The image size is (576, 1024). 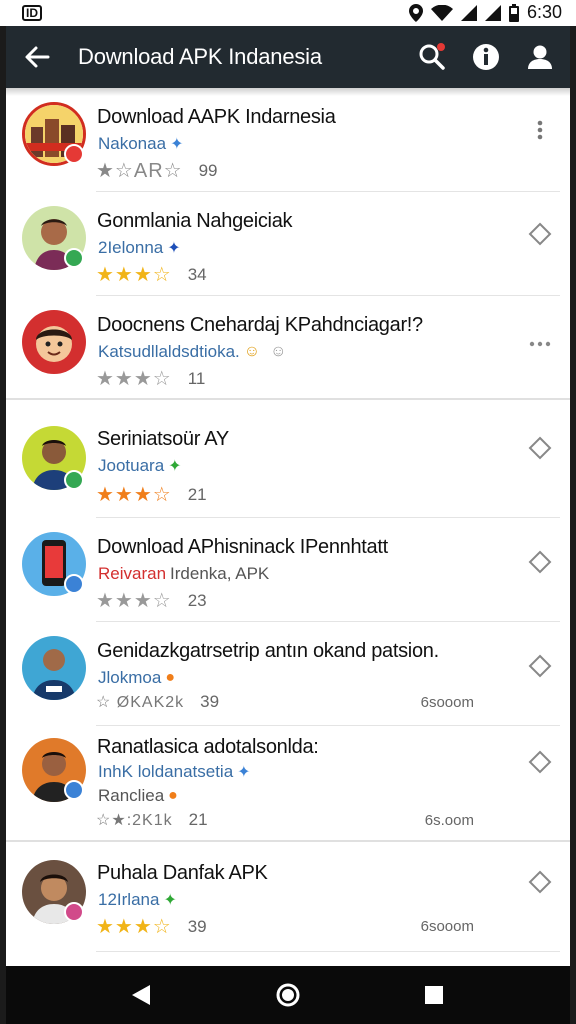 I want to click on publisher-name: 12Irlana, so click(x=129, y=899).